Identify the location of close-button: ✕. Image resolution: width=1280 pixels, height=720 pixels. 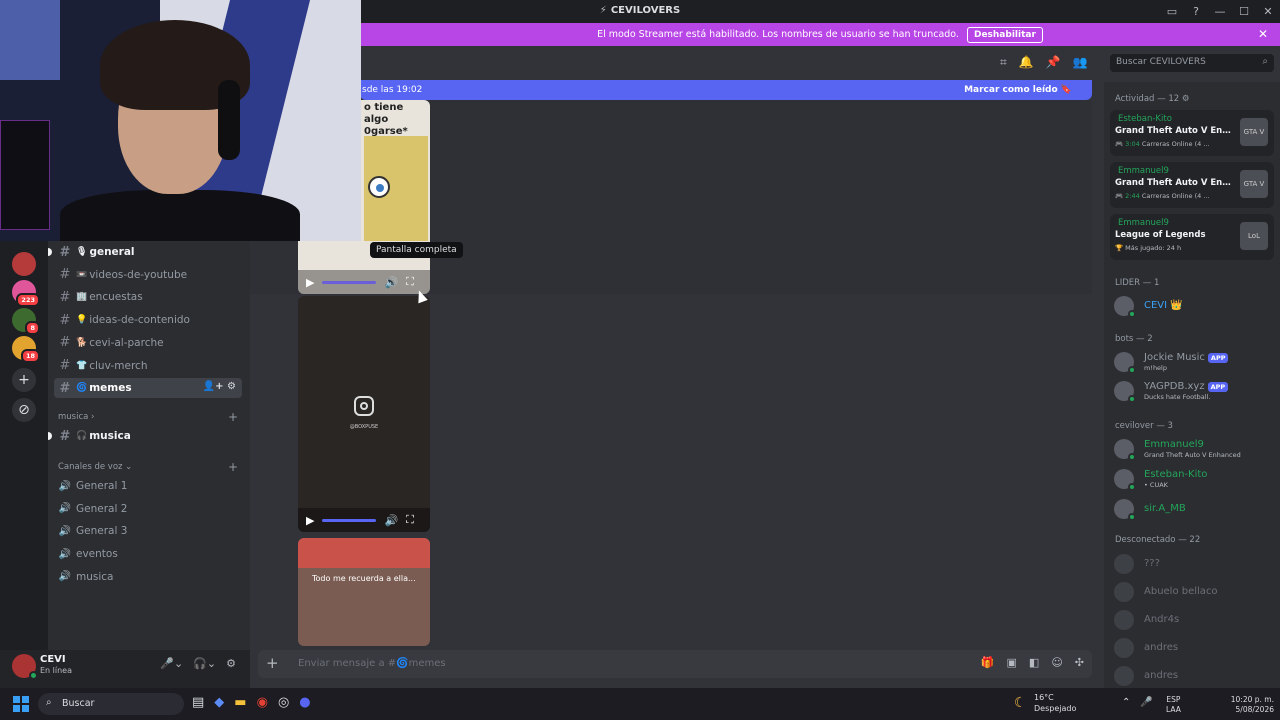
(1268, 11).